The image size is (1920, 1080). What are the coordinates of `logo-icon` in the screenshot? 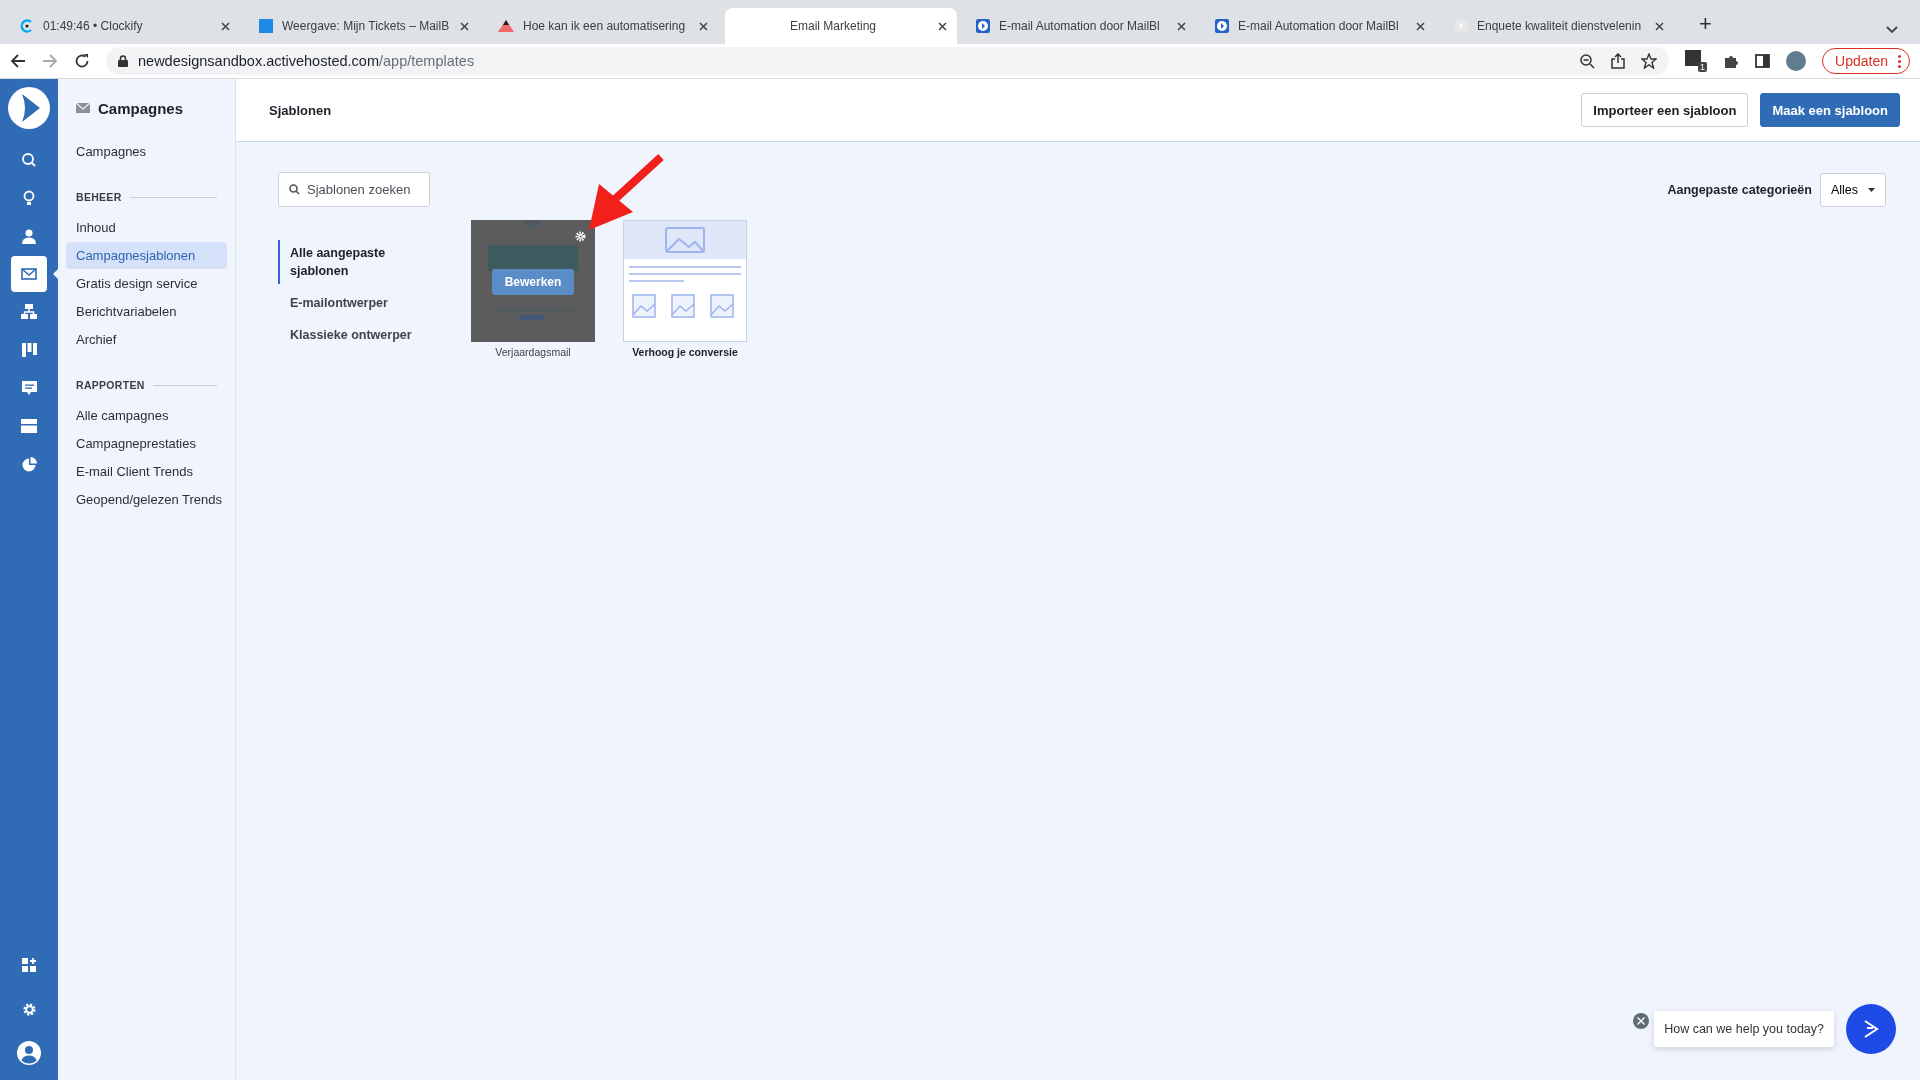 It's located at (29, 108).